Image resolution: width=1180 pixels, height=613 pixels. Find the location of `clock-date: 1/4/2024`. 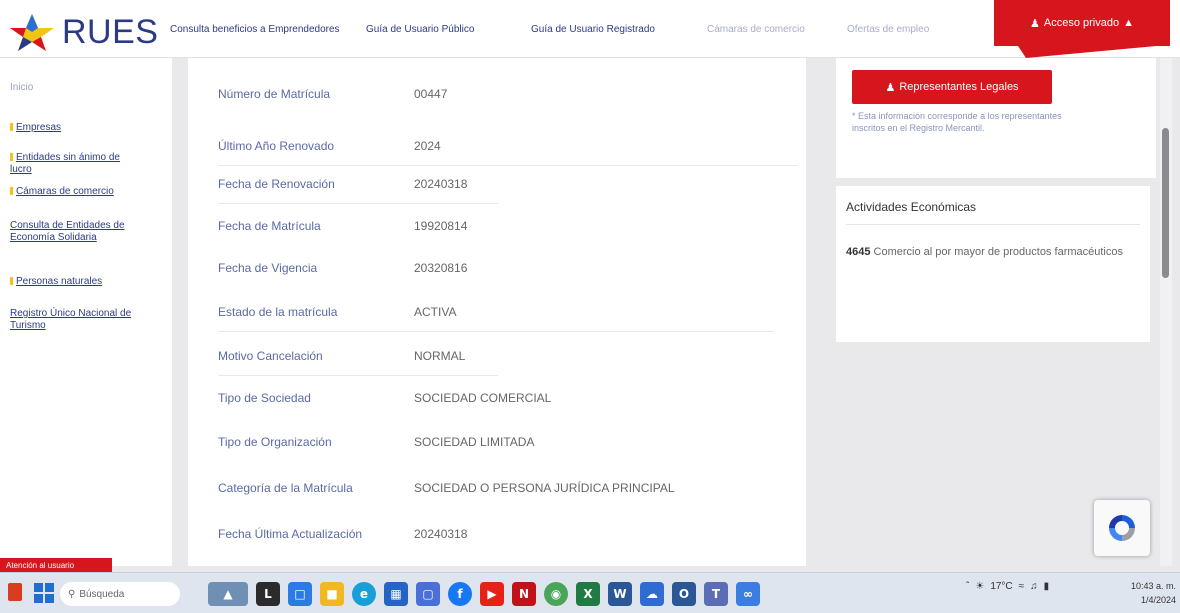

clock-date: 1/4/2024 is located at coordinates (1158, 600).